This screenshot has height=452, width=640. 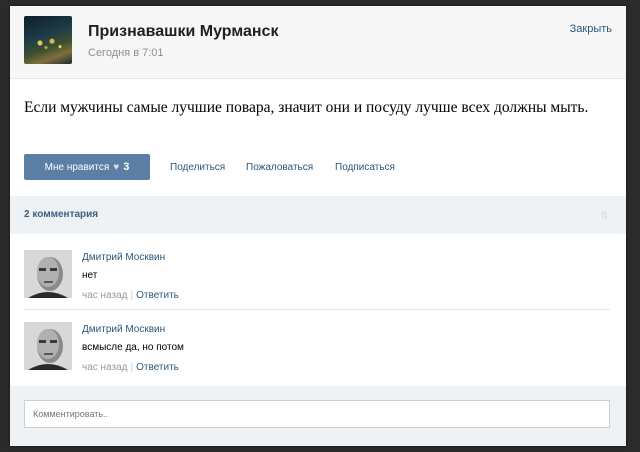 What do you see at coordinates (183, 32) in the screenshot?
I see `group-name: Признавашки Мурманск` at bounding box center [183, 32].